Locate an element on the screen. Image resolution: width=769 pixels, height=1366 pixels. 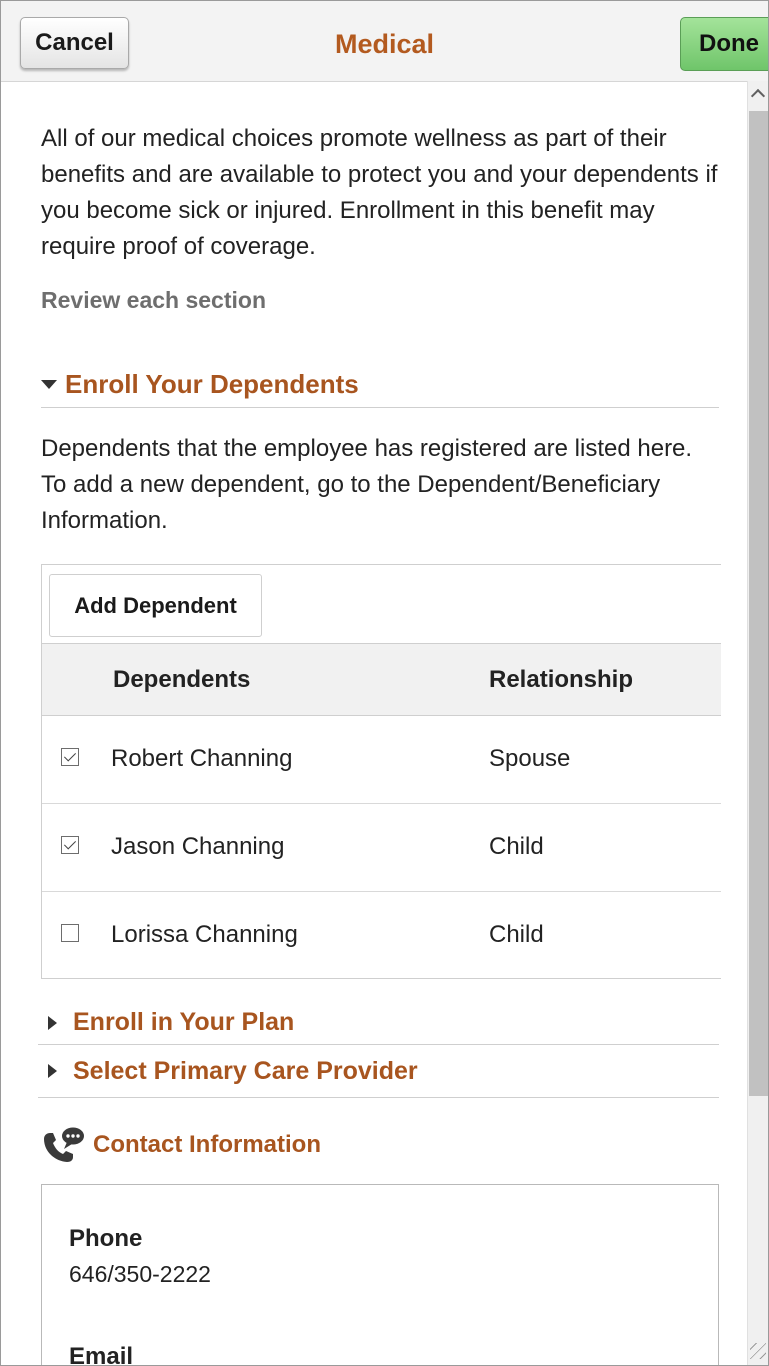
column-header-dependents: Dependents is located at coordinates (182, 679).